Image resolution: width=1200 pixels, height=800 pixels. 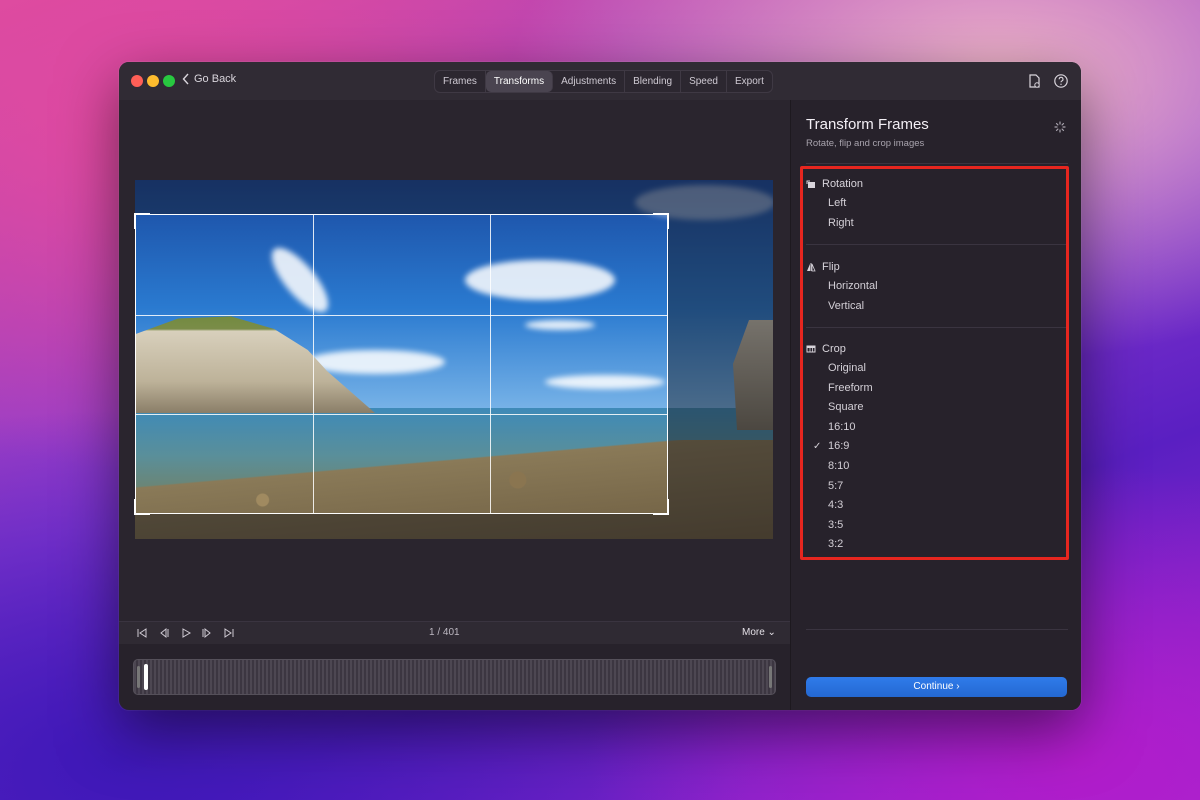 What do you see at coordinates (770, 677) in the screenshot?
I see `timeline-end-marker` at bounding box center [770, 677].